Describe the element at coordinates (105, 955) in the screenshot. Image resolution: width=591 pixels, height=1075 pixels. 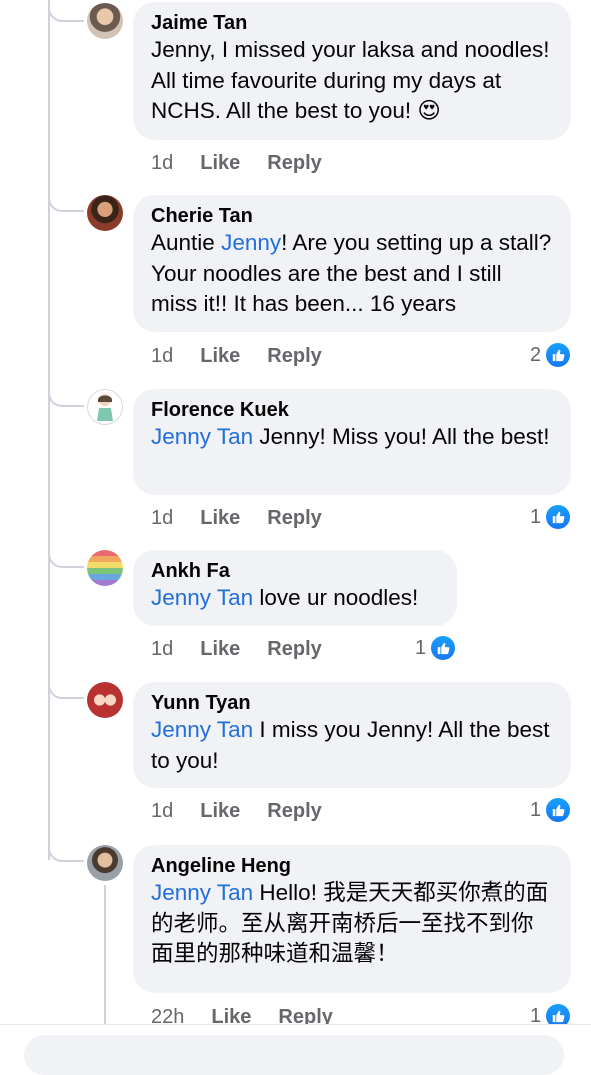
I see `reply-thread-line` at that location.